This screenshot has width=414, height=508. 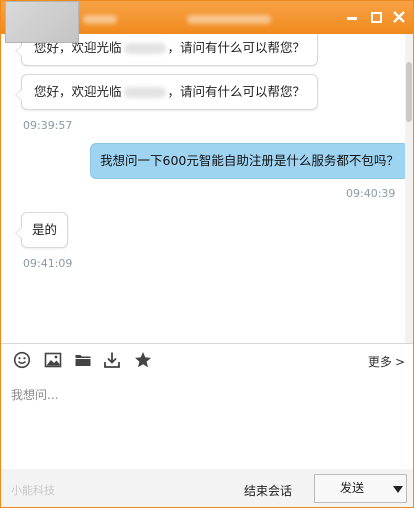 I want to click on close-button, so click(x=399, y=17).